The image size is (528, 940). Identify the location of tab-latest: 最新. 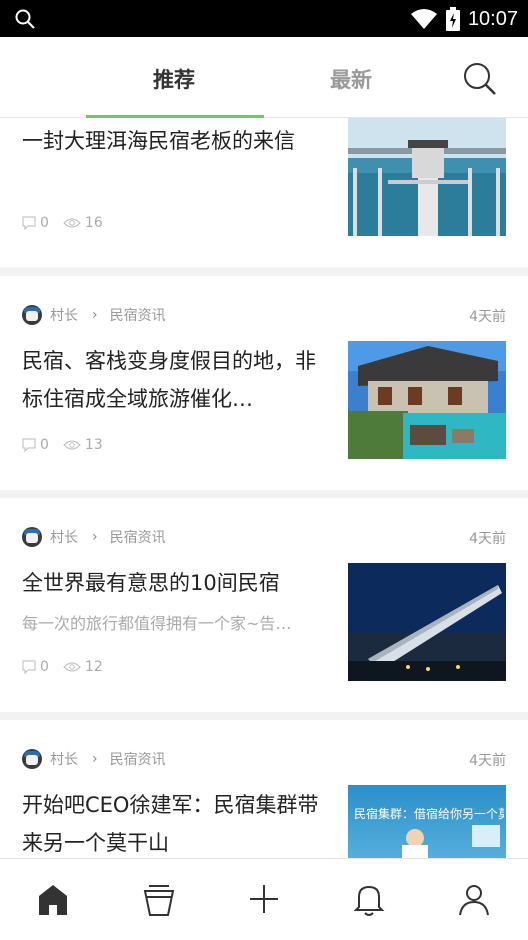
(351, 79).